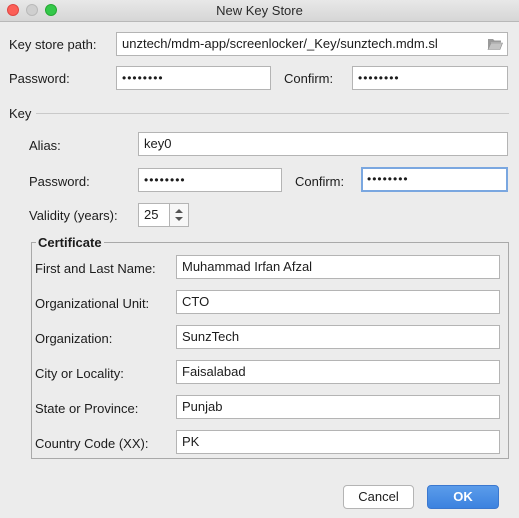 The image size is (519, 518). I want to click on keystore-password-field: ••••••••, so click(193, 78).